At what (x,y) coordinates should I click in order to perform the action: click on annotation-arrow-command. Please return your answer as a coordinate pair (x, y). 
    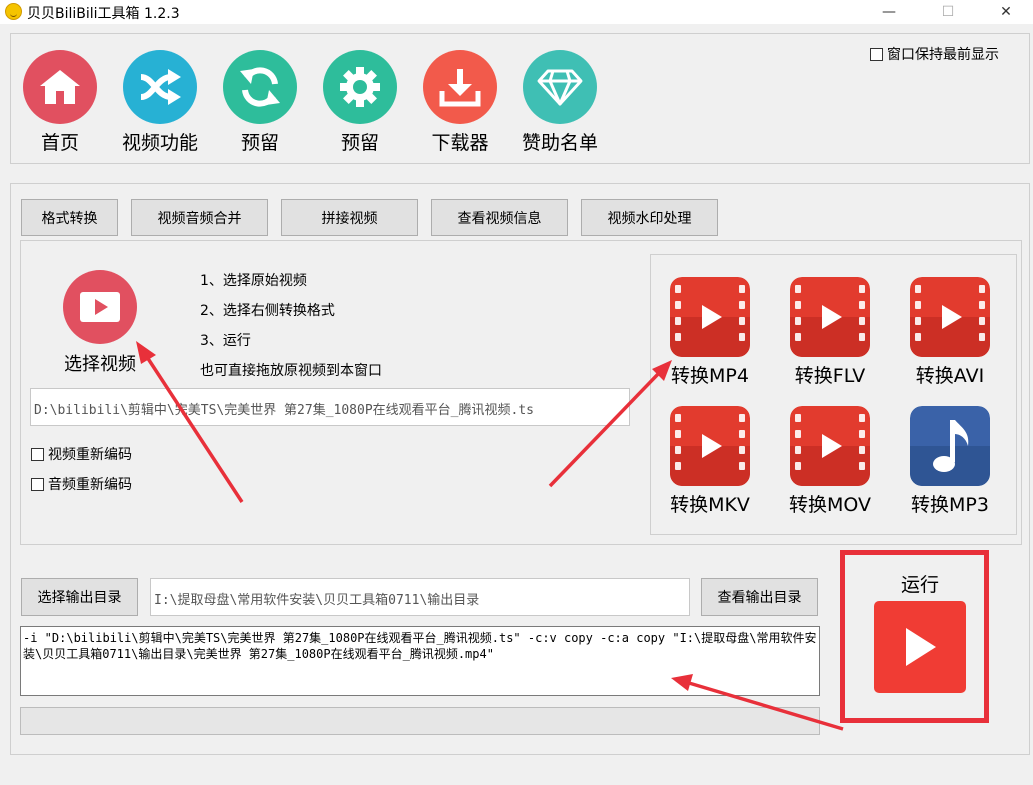
    Looking at the image, I should click on (766, 706).